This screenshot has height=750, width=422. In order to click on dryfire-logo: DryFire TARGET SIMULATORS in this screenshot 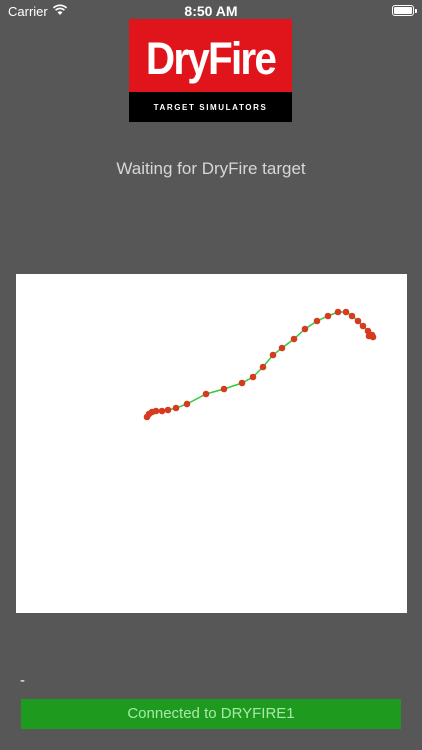, I will do `click(210, 70)`.